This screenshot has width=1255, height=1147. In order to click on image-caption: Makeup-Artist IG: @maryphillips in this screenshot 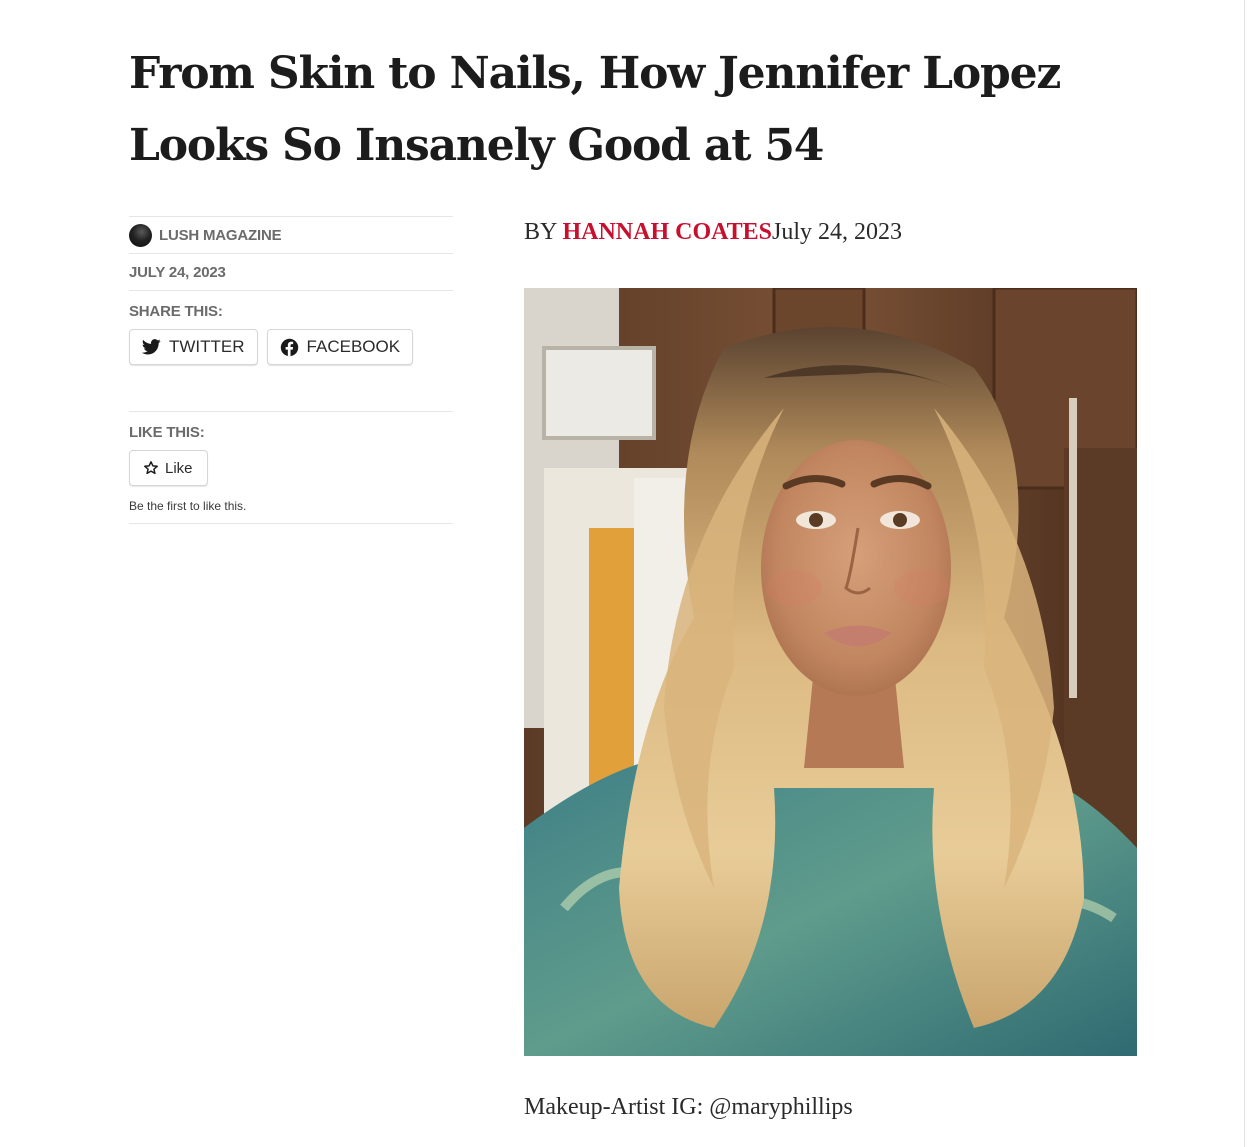, I will do `click(688, 1107)`.